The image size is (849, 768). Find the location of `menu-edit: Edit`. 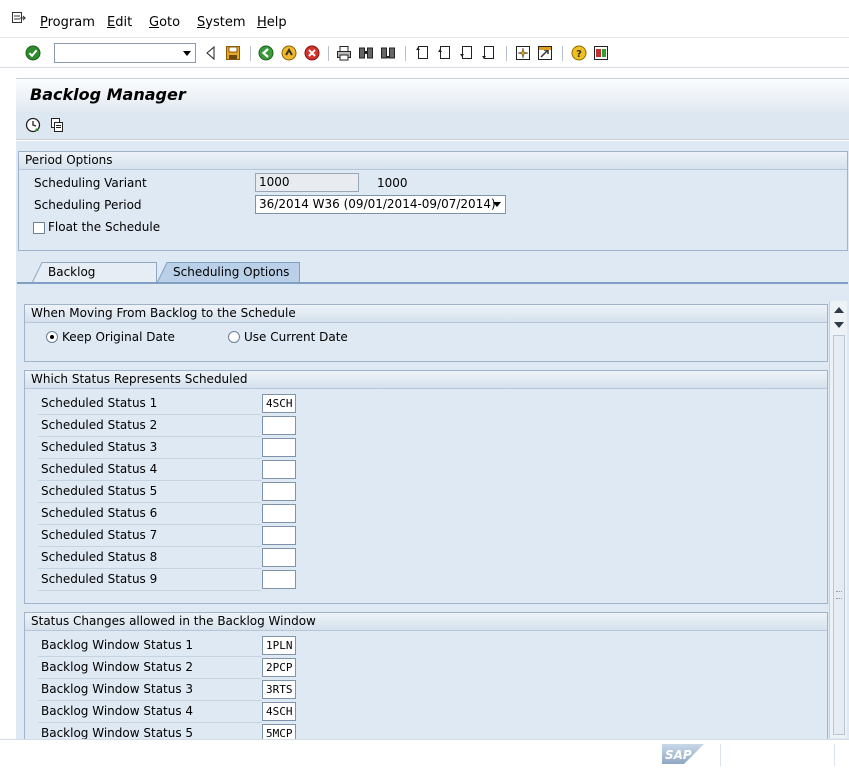

menu-edit: Edit is located at coordinates (119, 22).